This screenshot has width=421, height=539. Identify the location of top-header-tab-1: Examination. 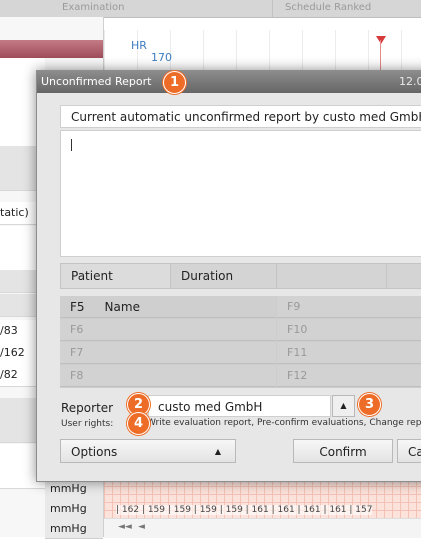
(167, 8).